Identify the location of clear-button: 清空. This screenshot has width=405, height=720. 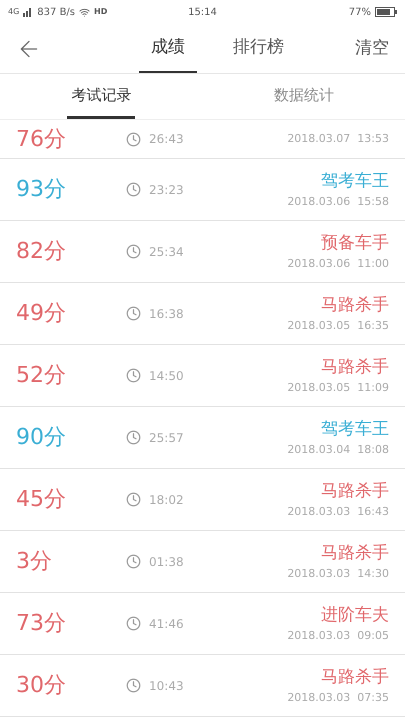
(359, 49).